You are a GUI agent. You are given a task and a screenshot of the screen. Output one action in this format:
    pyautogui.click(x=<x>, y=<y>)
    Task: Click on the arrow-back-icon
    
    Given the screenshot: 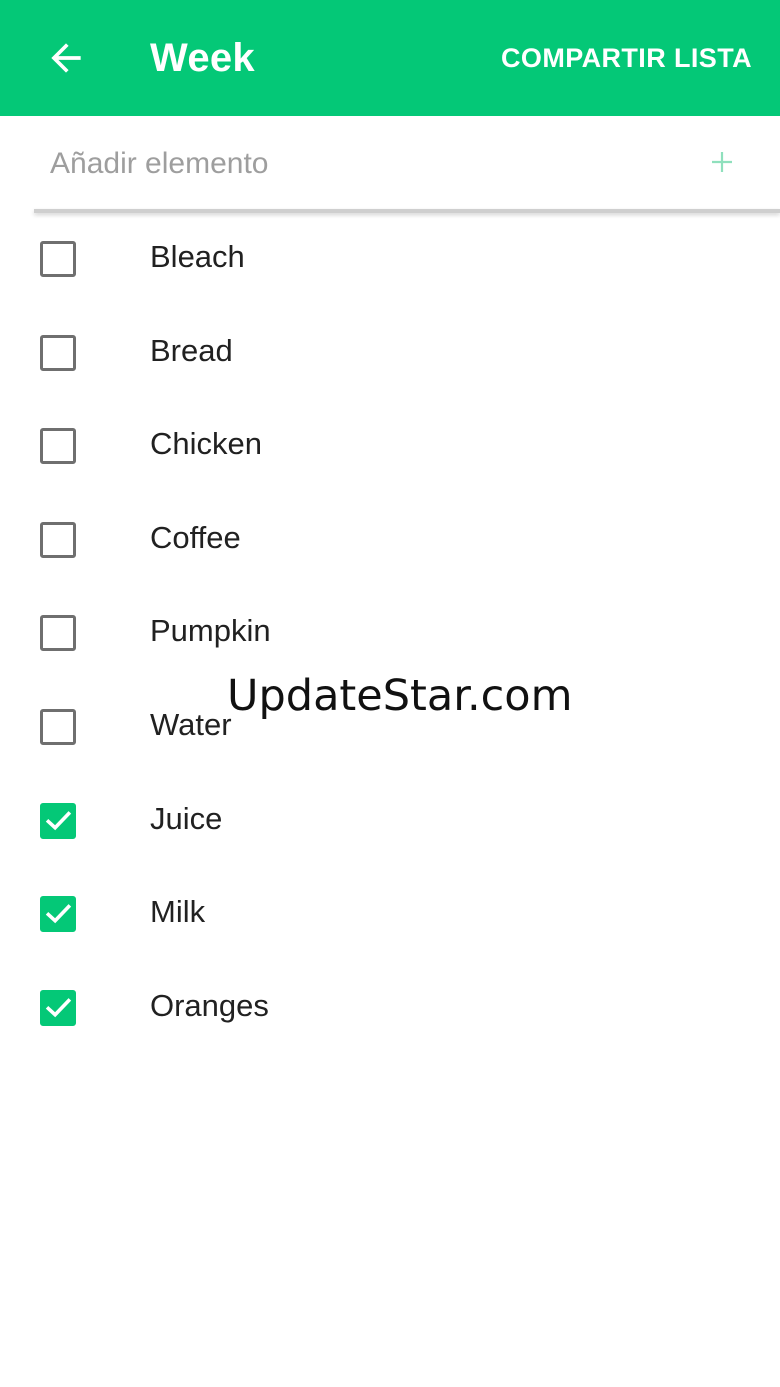 What is the action you would take?
    pyautogui.click(x=66, y=58)
    